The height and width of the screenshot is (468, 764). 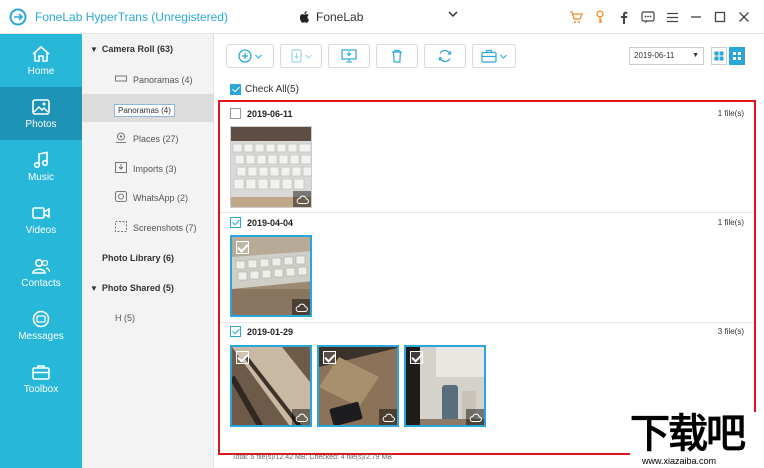 I want to click on nav-messages: Messages, so click(x=41, y=325).